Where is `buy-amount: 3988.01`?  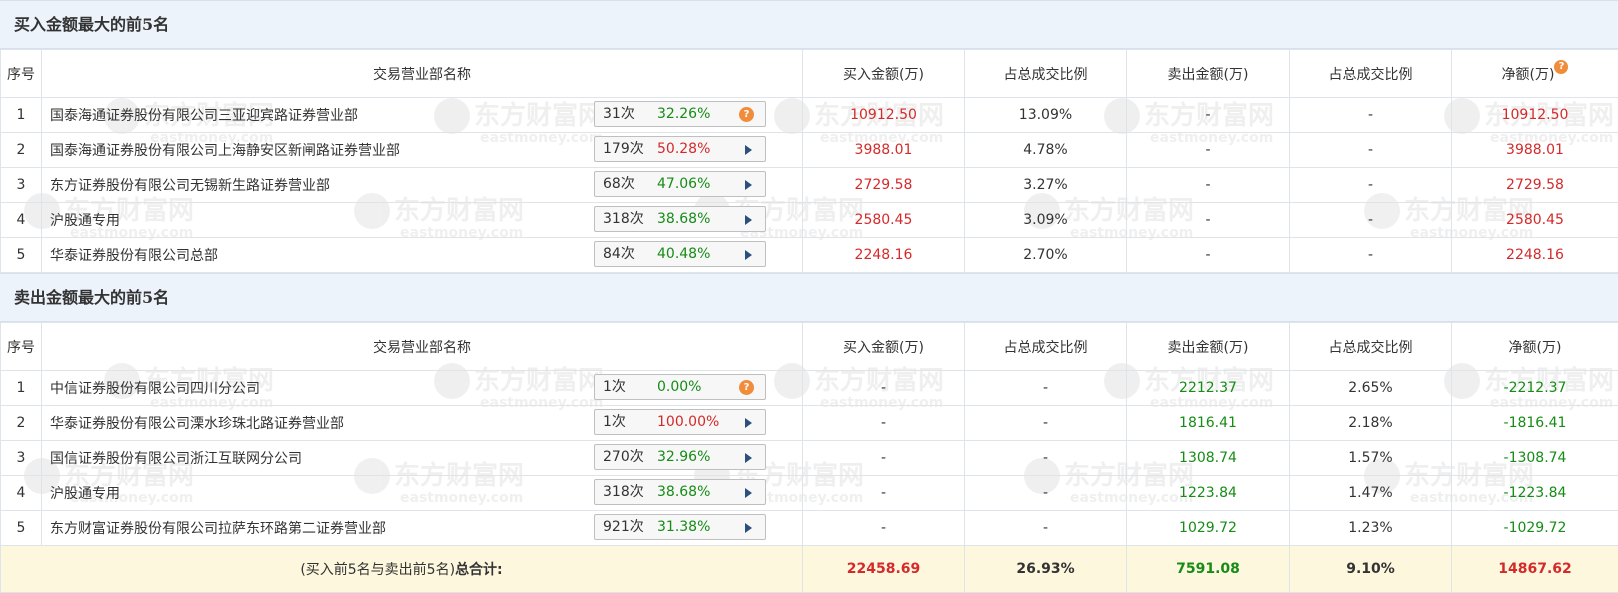 buy-amount: 3988.01 is located at coordinates (884, 150).